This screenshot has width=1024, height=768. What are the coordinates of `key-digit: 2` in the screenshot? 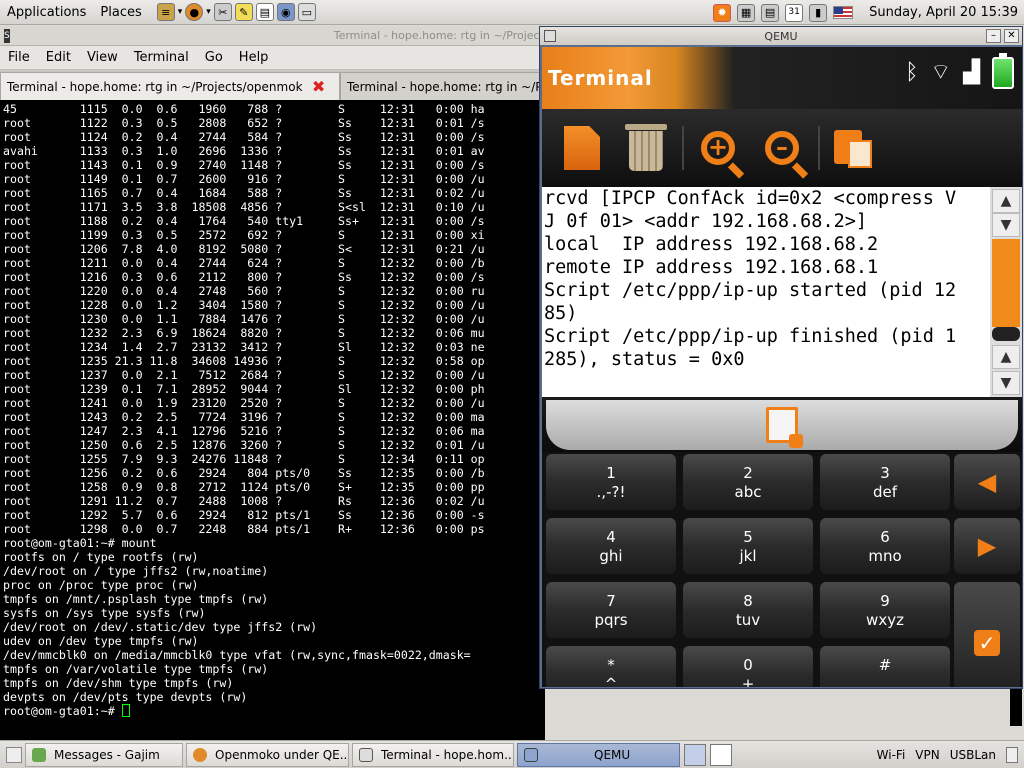 It's located at (748, 473).